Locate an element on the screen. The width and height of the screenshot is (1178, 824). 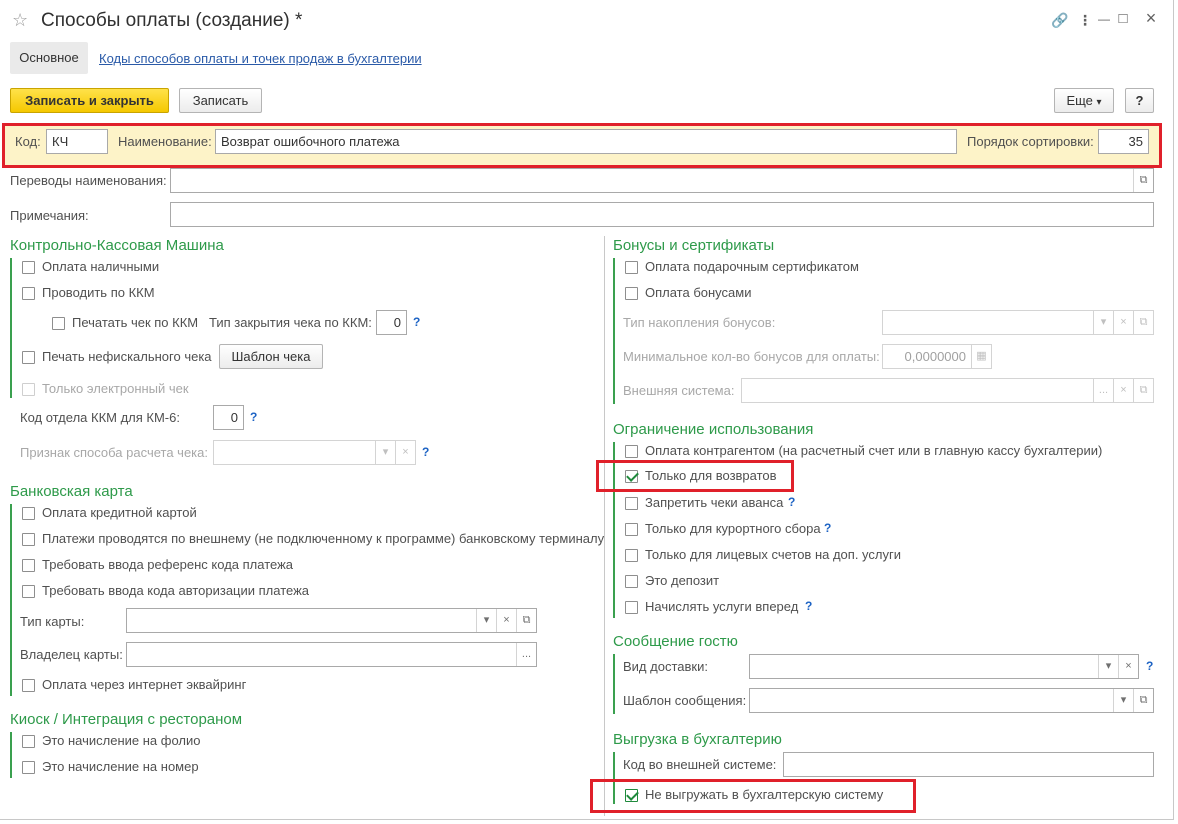
no-advance-label: Запретить чеки аванса is located at coordinates (714, 502).